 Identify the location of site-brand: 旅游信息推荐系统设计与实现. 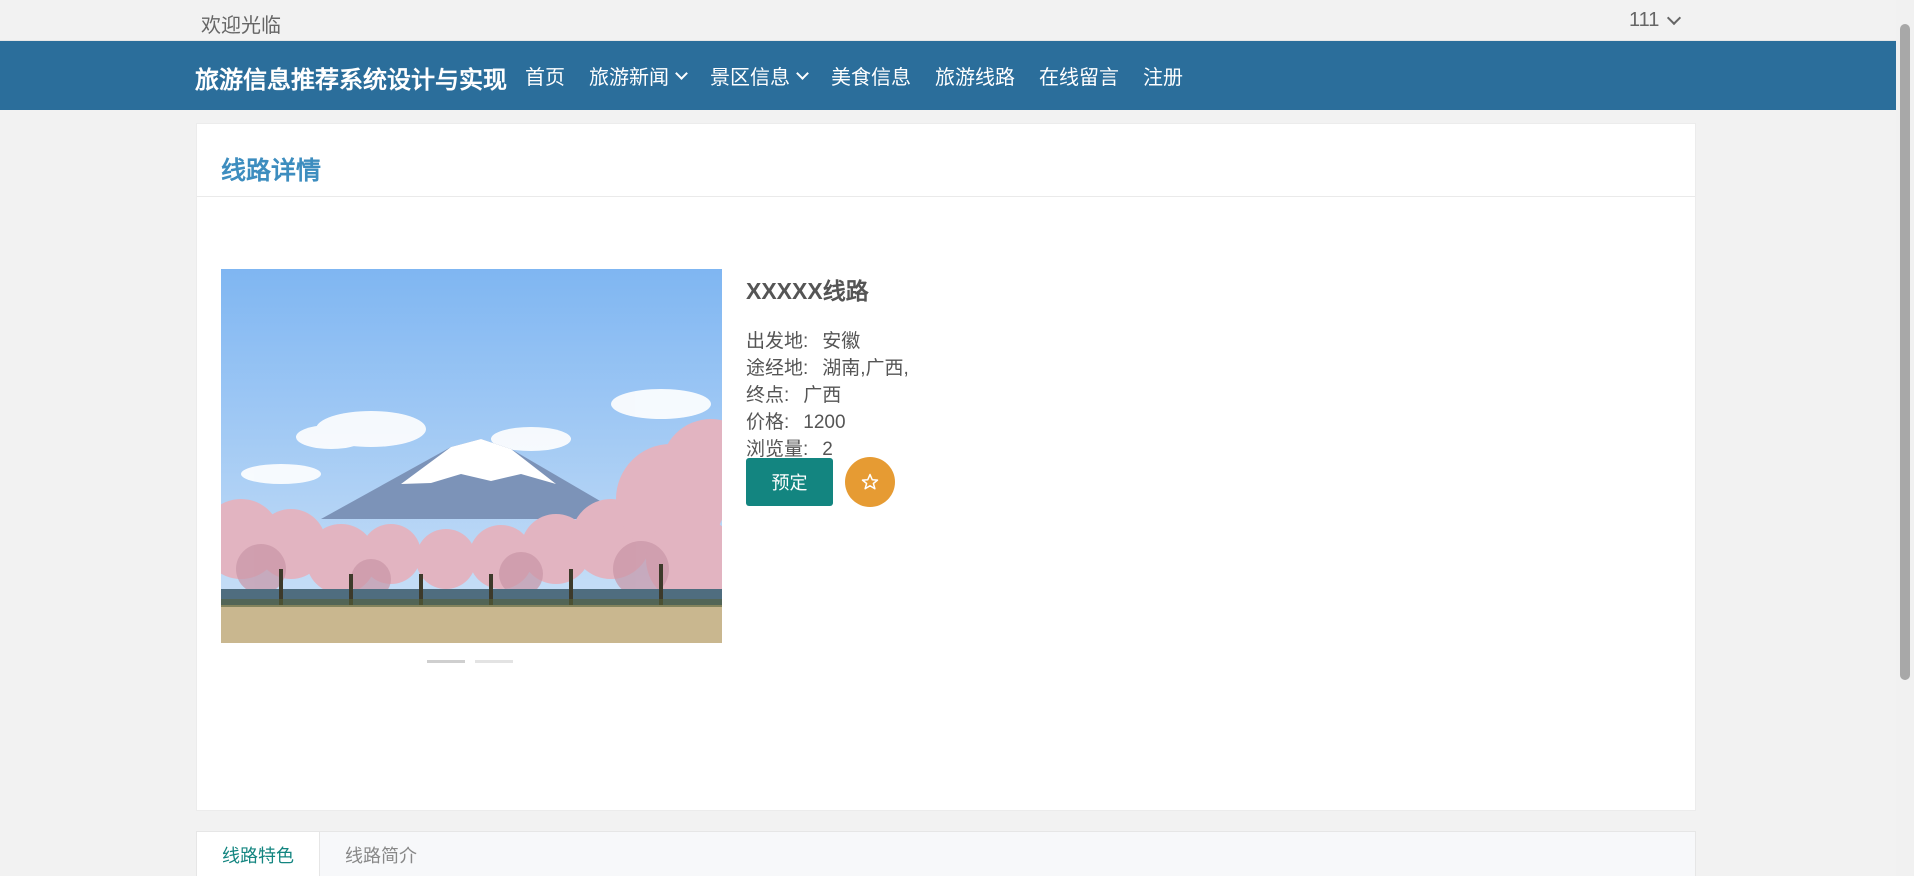
(351, 77).